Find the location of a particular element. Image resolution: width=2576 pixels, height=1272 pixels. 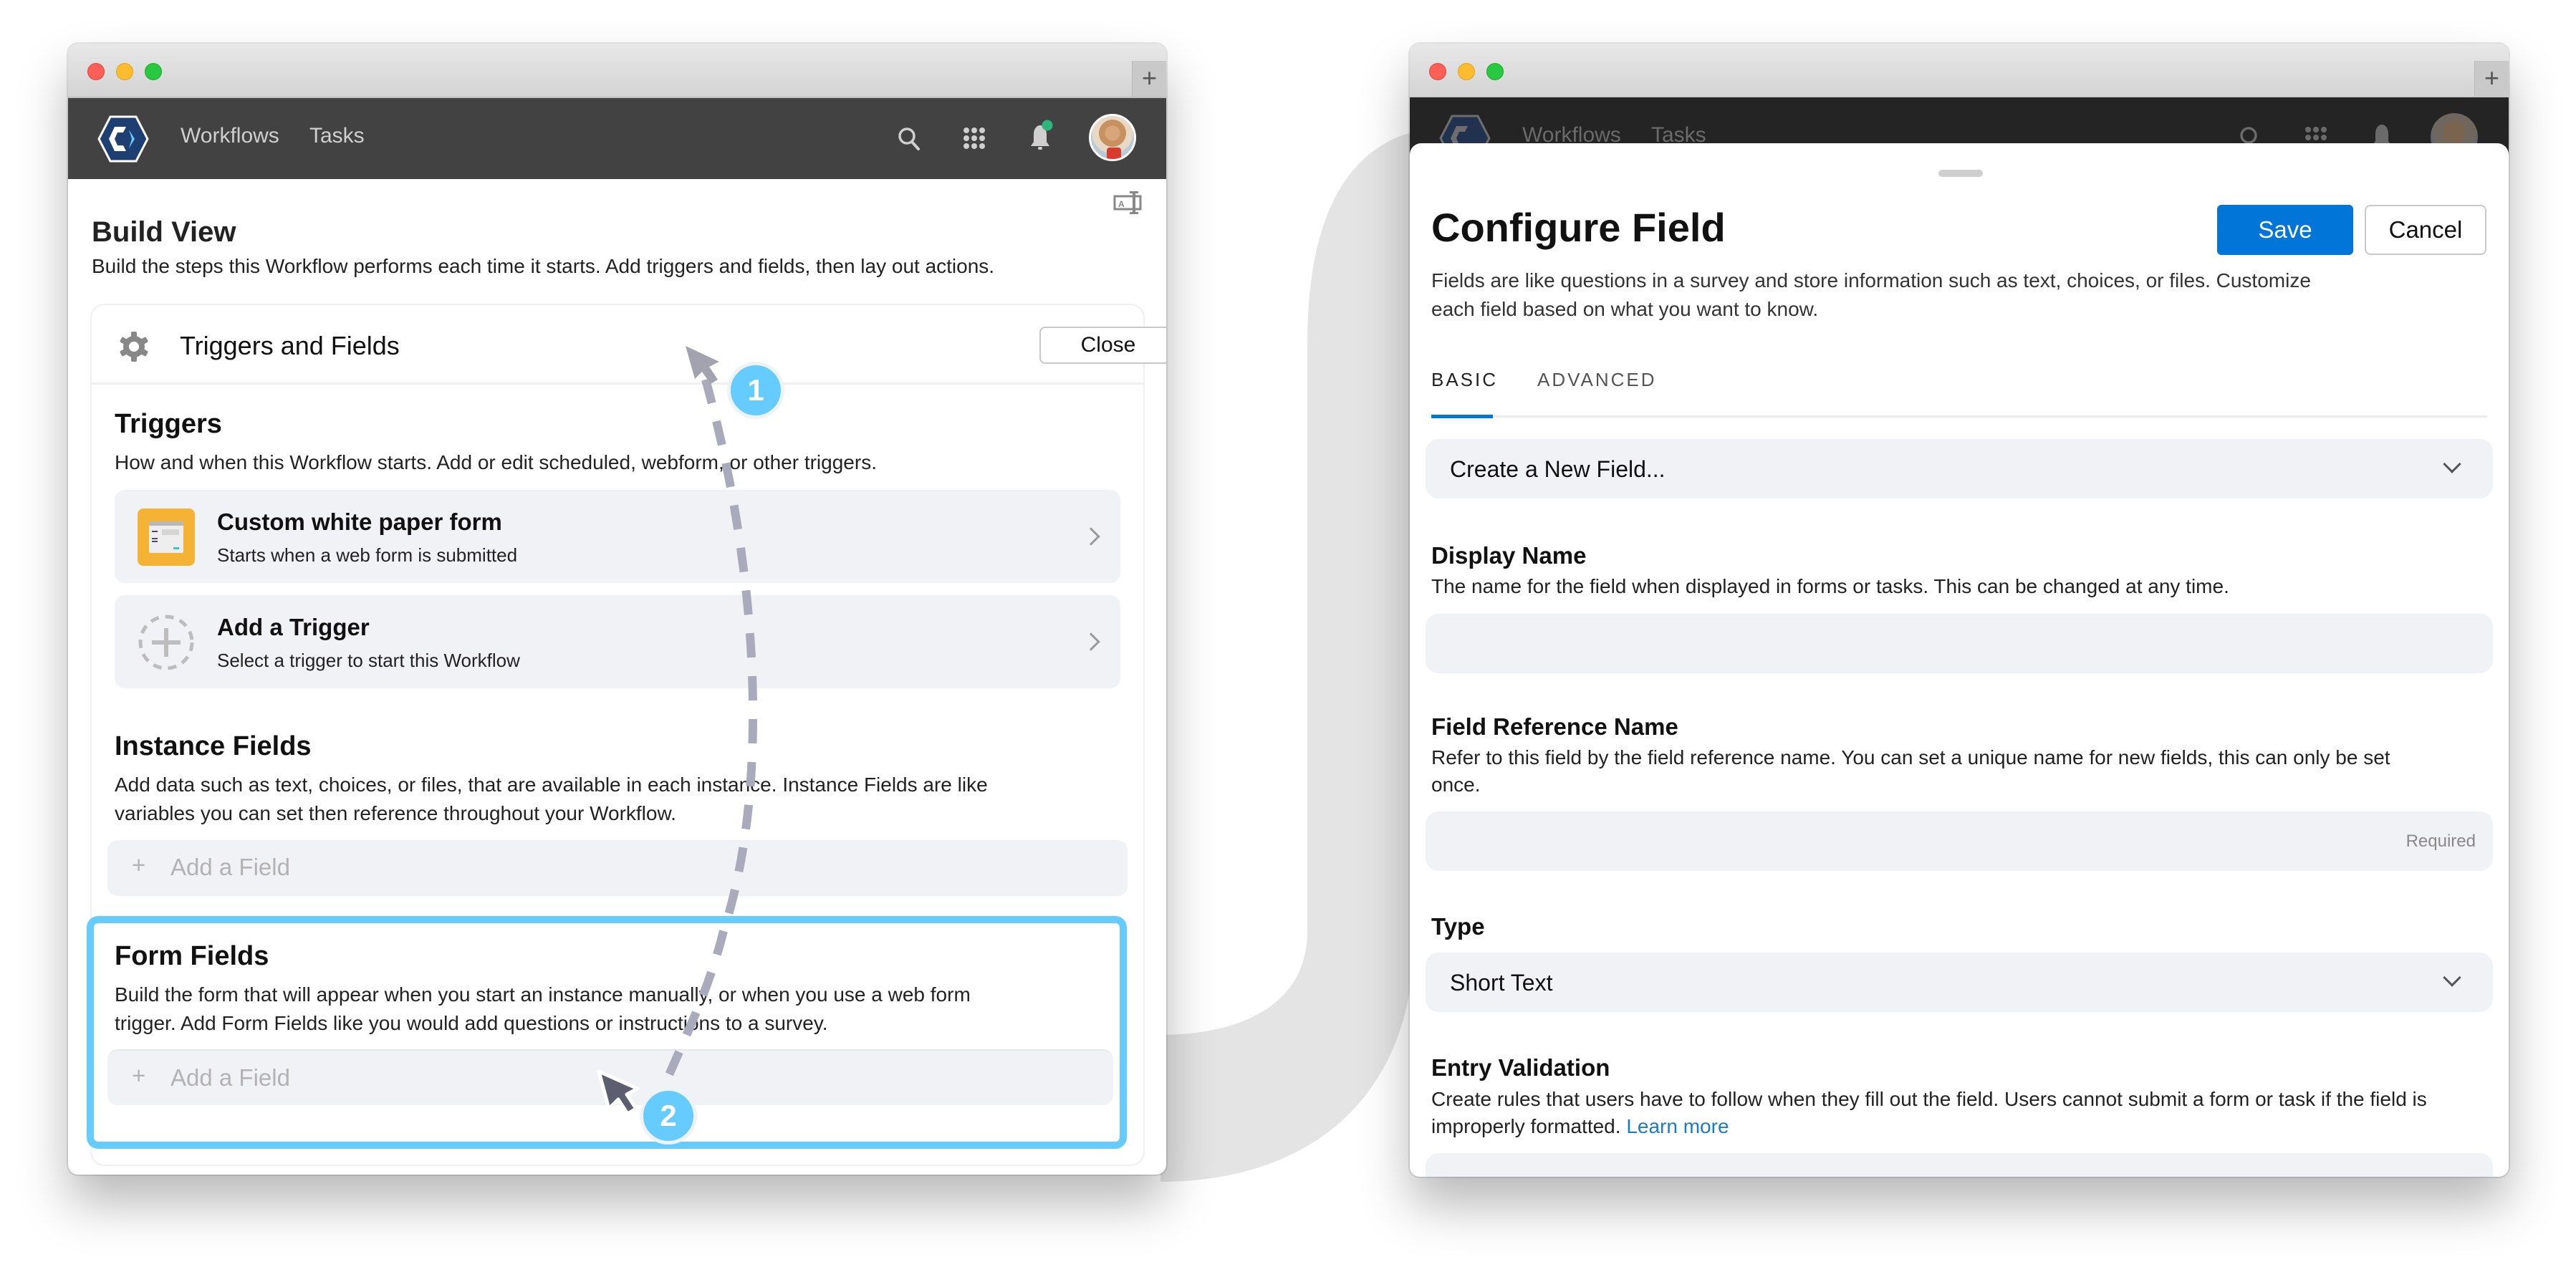

type-value: Short Text is located at coordinates (1501, 983).